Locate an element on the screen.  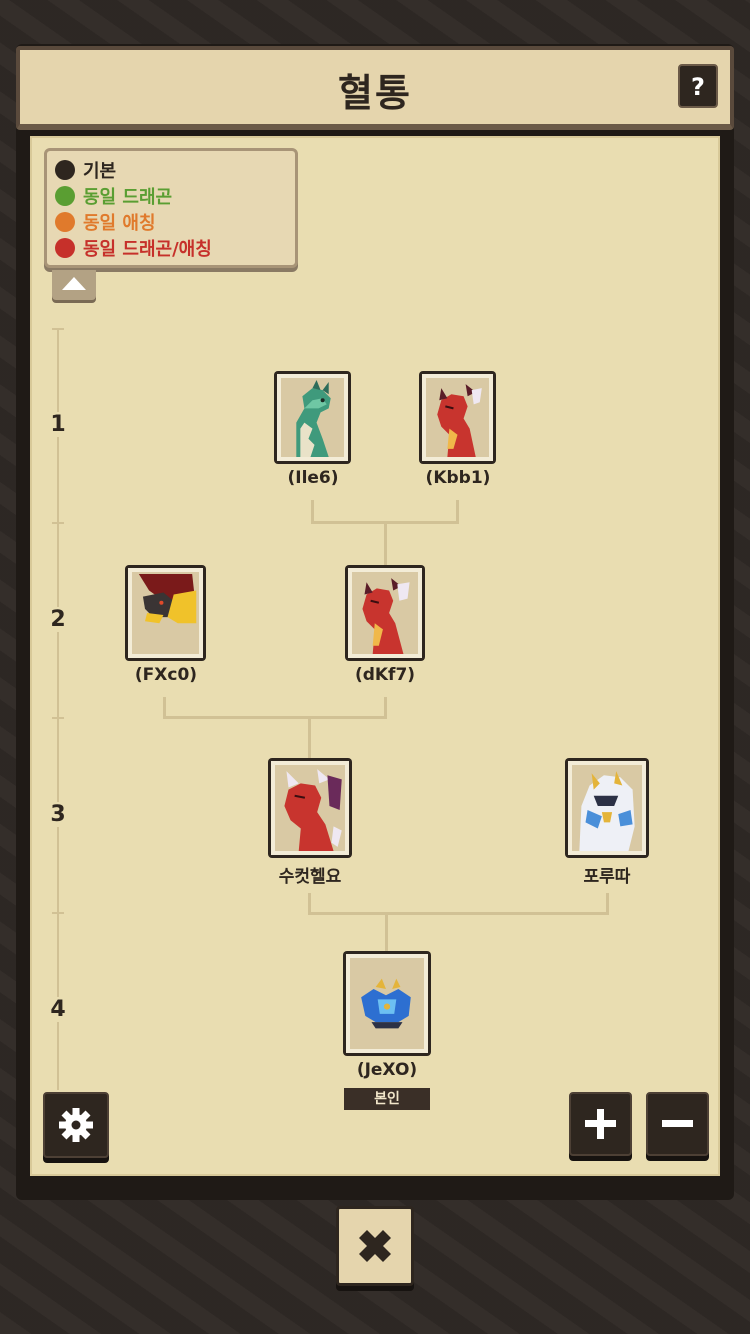
self-badge: 본인 is located at coordinates (387, 1099).